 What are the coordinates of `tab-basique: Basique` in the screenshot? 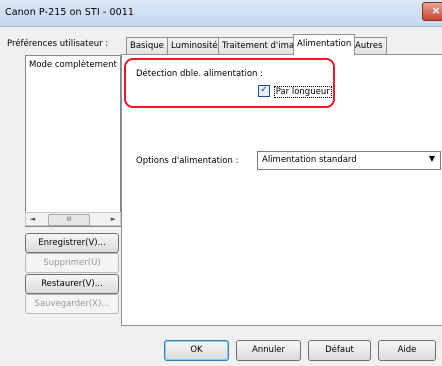 It's located at (147, 45).